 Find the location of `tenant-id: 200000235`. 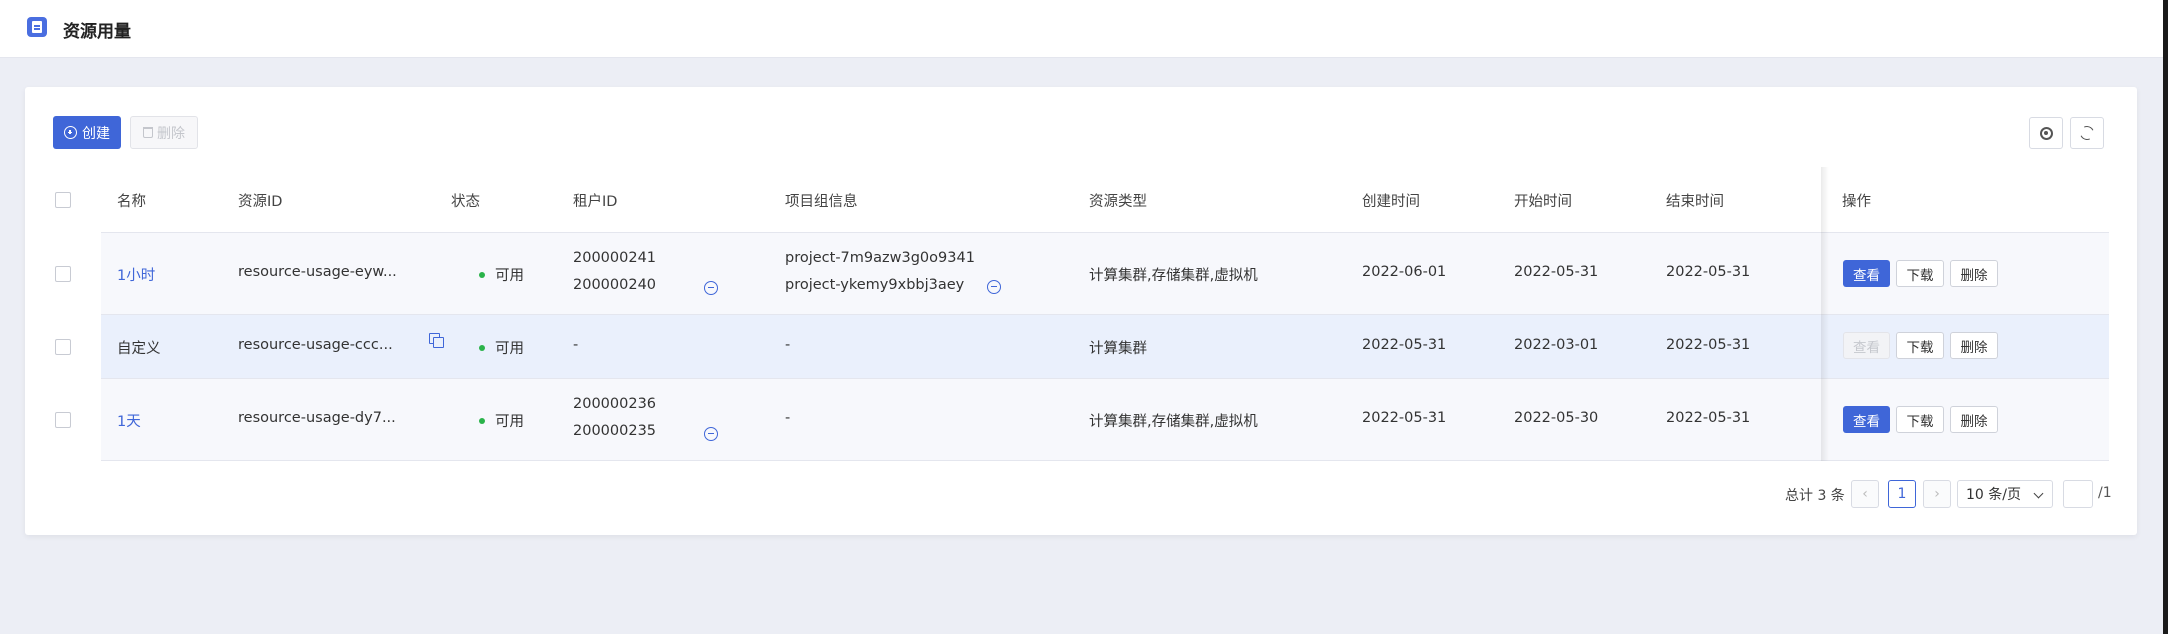

tenant-id: 200000235 is located at coordinates (615, 431).